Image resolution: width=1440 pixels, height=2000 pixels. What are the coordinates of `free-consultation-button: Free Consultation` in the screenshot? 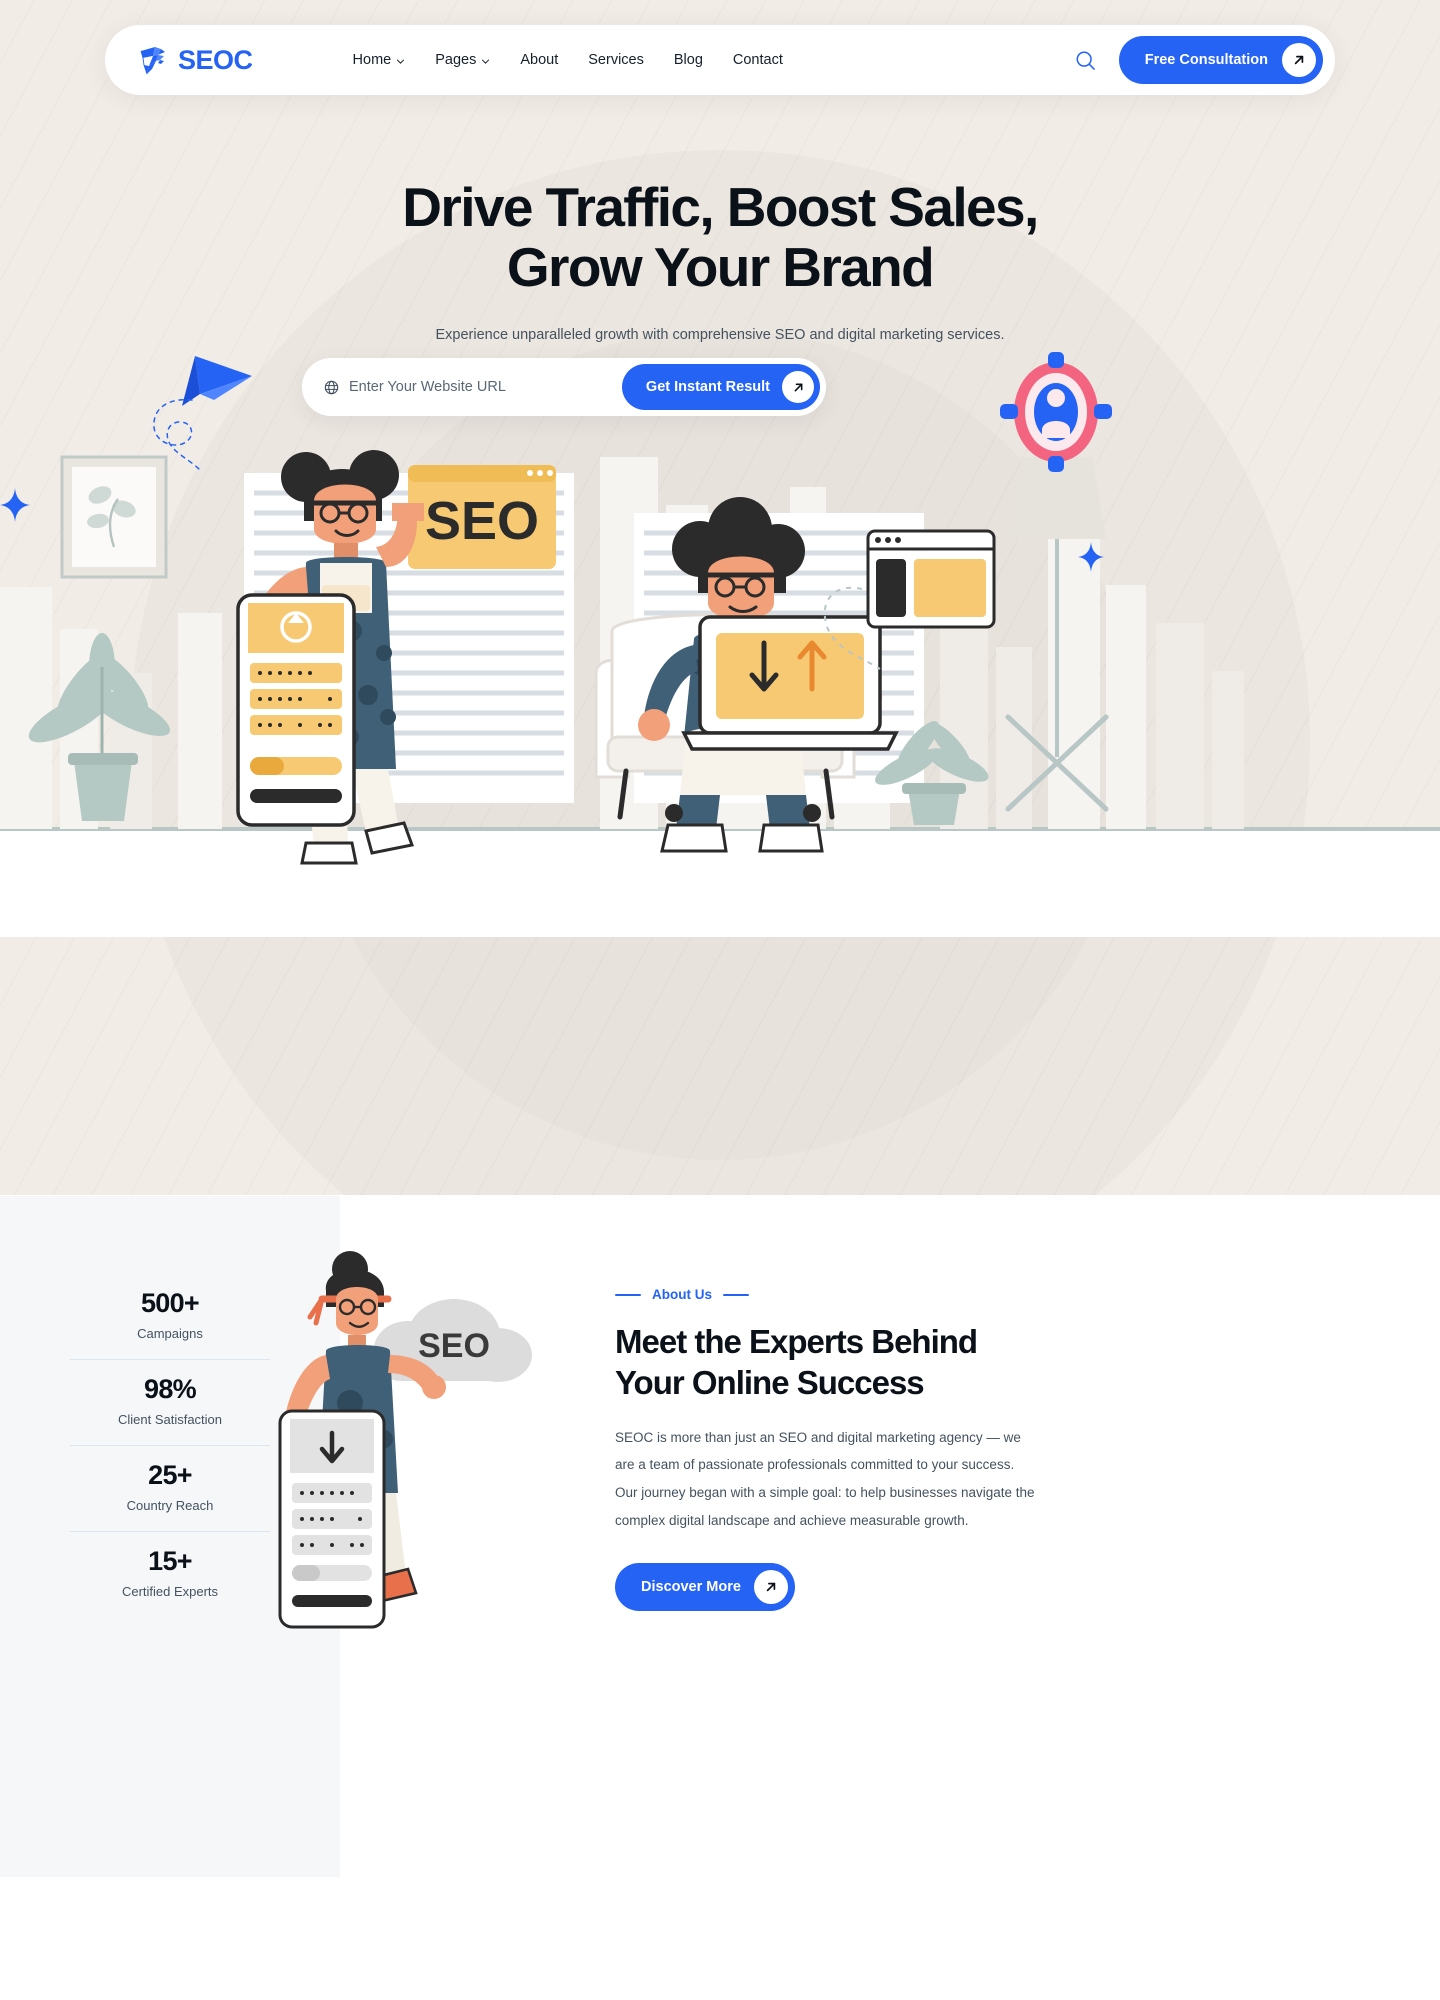 It's located at (1220, 60).